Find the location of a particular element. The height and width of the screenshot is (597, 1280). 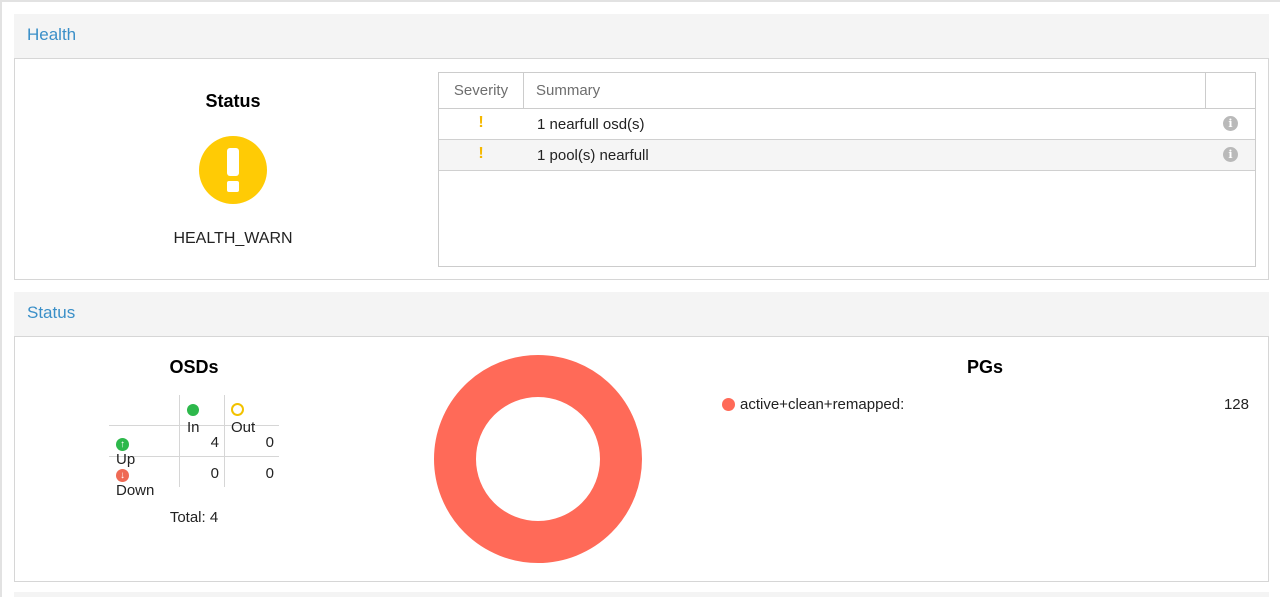

summary-column-header: Summary is located at coordinates (865, 90).